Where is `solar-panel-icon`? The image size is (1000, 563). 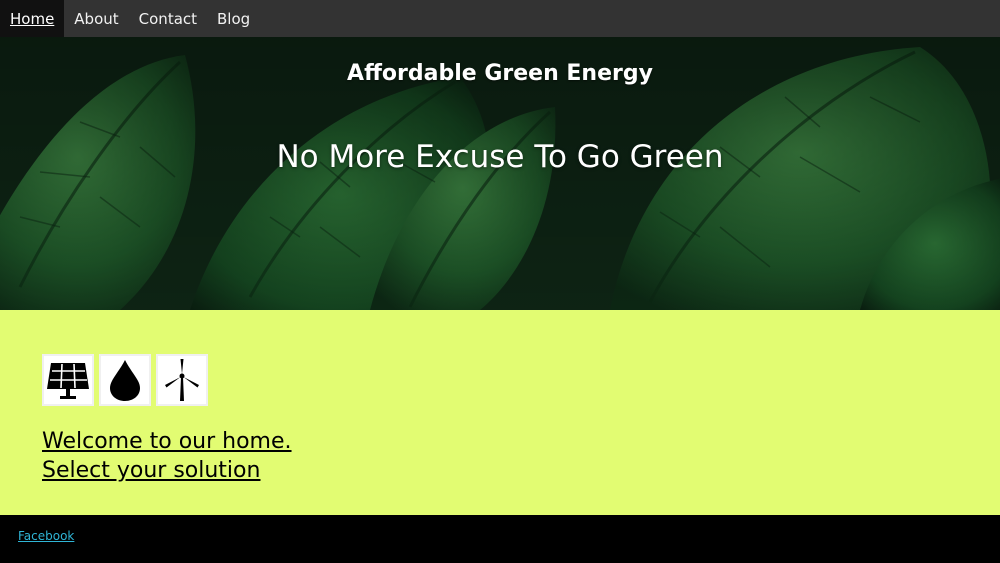 solar-panel-icon is located at coordinates (68, 381).